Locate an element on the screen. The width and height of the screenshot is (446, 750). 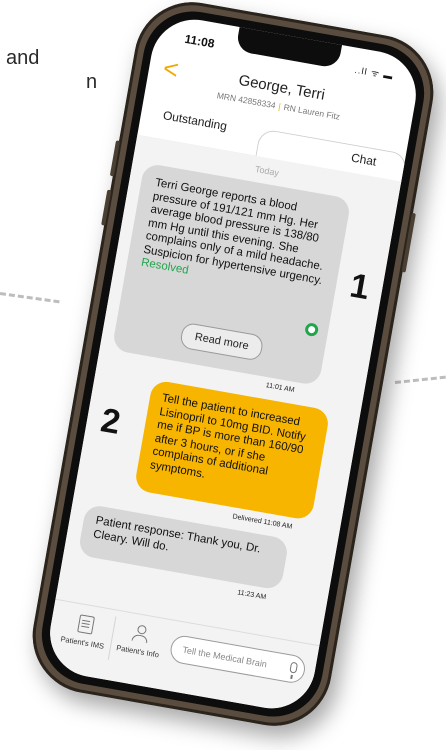
read-more-button: Read more is located at coordinates (222, 341).